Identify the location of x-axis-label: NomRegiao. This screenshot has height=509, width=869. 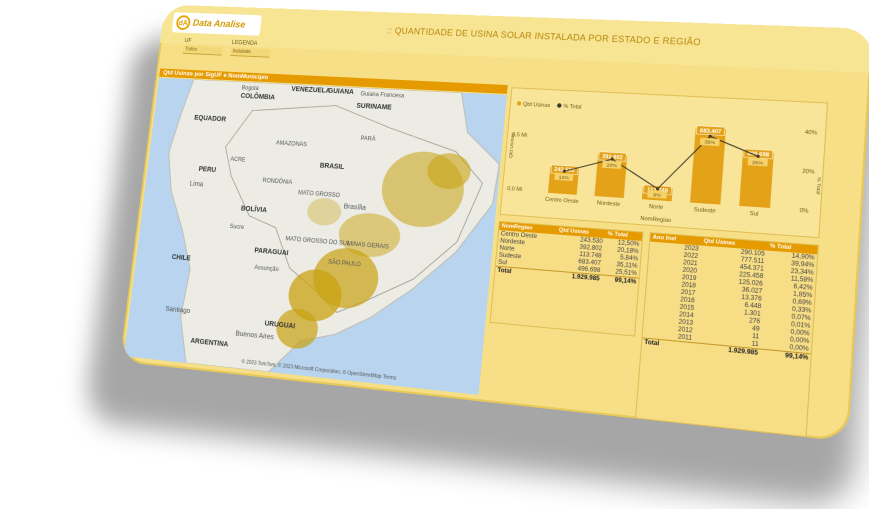
(656, 220).